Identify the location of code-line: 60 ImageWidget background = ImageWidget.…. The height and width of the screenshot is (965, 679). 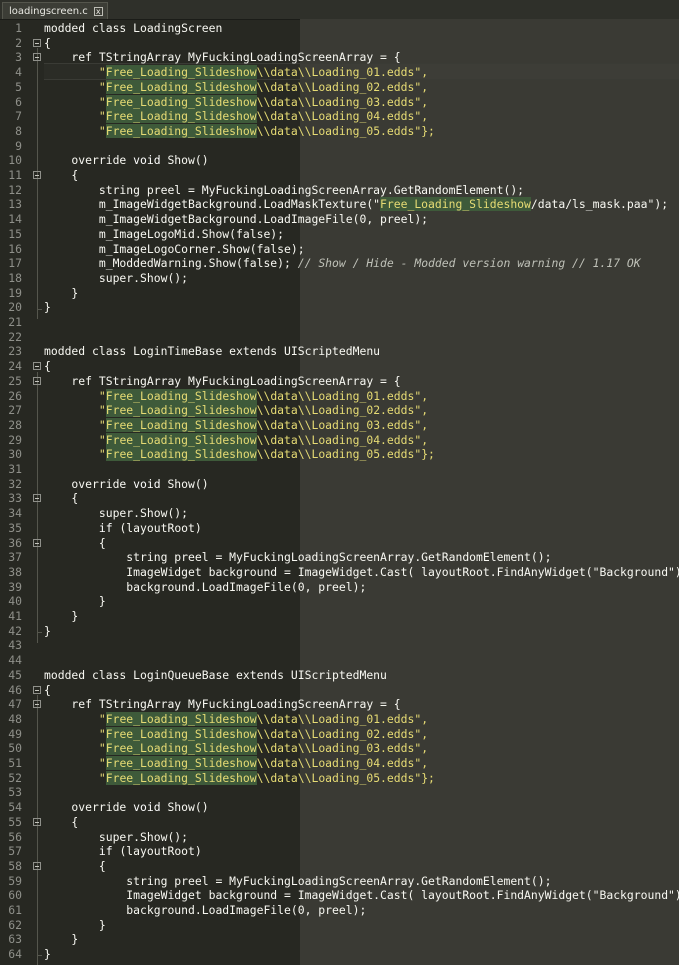
(339, 895).